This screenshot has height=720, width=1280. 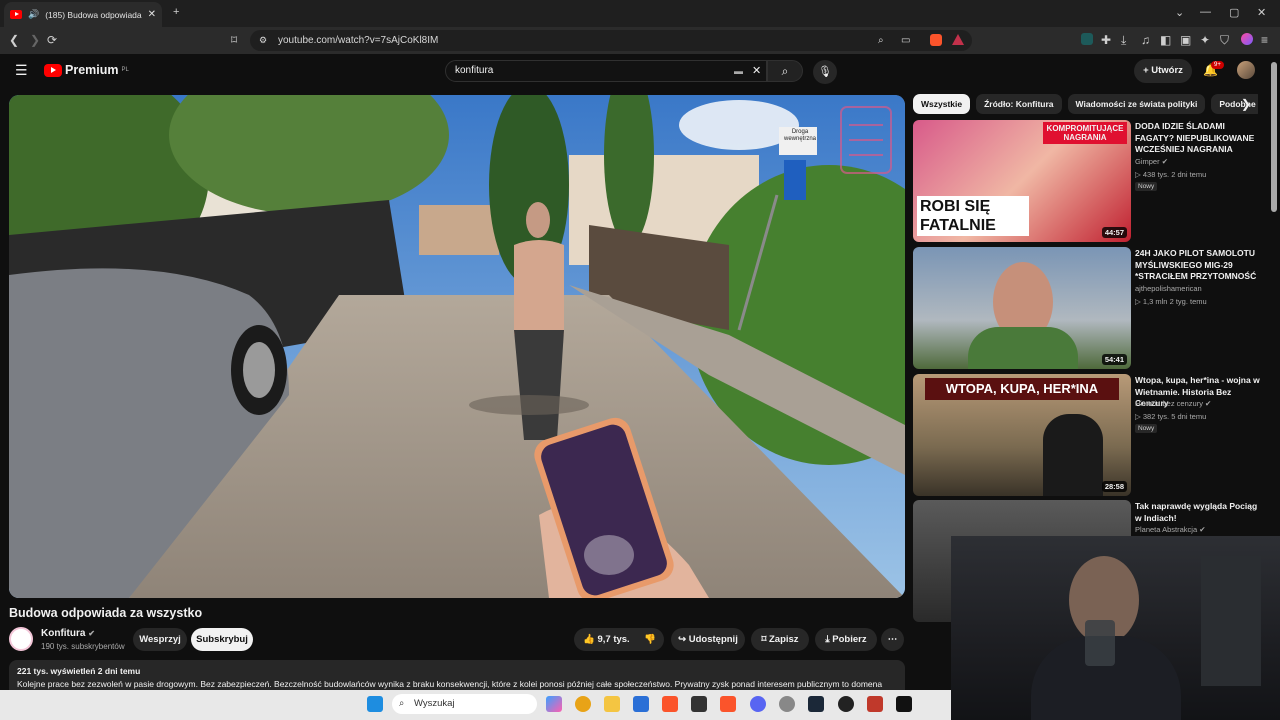 What do you see at coordinates (1166, 529) in the screenshot?
I see `channel-text: Planeta Abstrakcja` at bounding box center [1166, 529].